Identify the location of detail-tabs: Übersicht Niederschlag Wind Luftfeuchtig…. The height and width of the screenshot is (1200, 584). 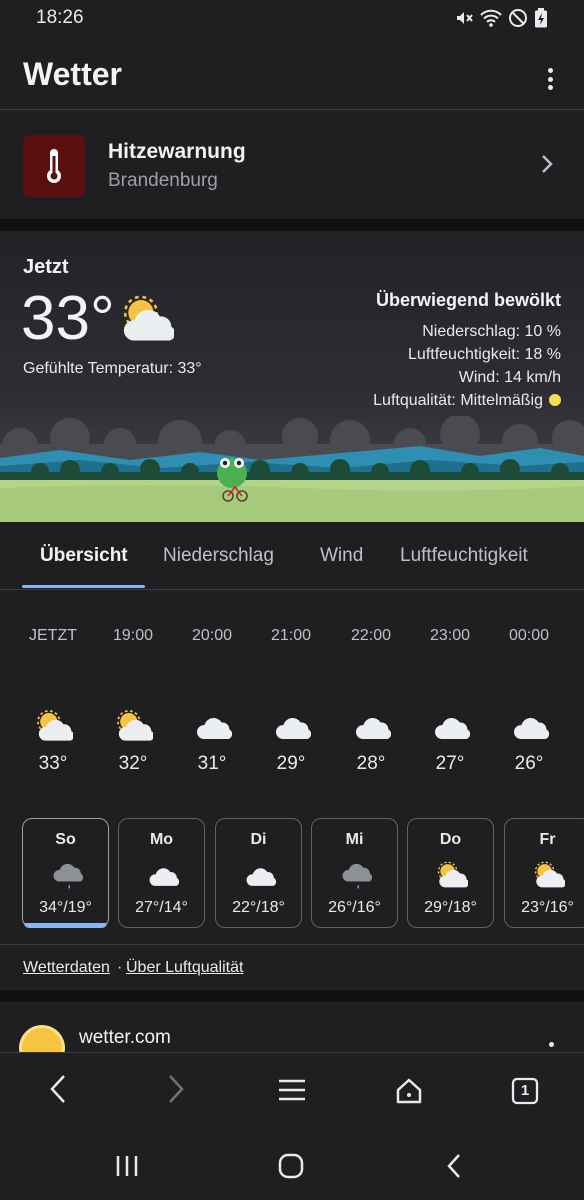
(292, 556).